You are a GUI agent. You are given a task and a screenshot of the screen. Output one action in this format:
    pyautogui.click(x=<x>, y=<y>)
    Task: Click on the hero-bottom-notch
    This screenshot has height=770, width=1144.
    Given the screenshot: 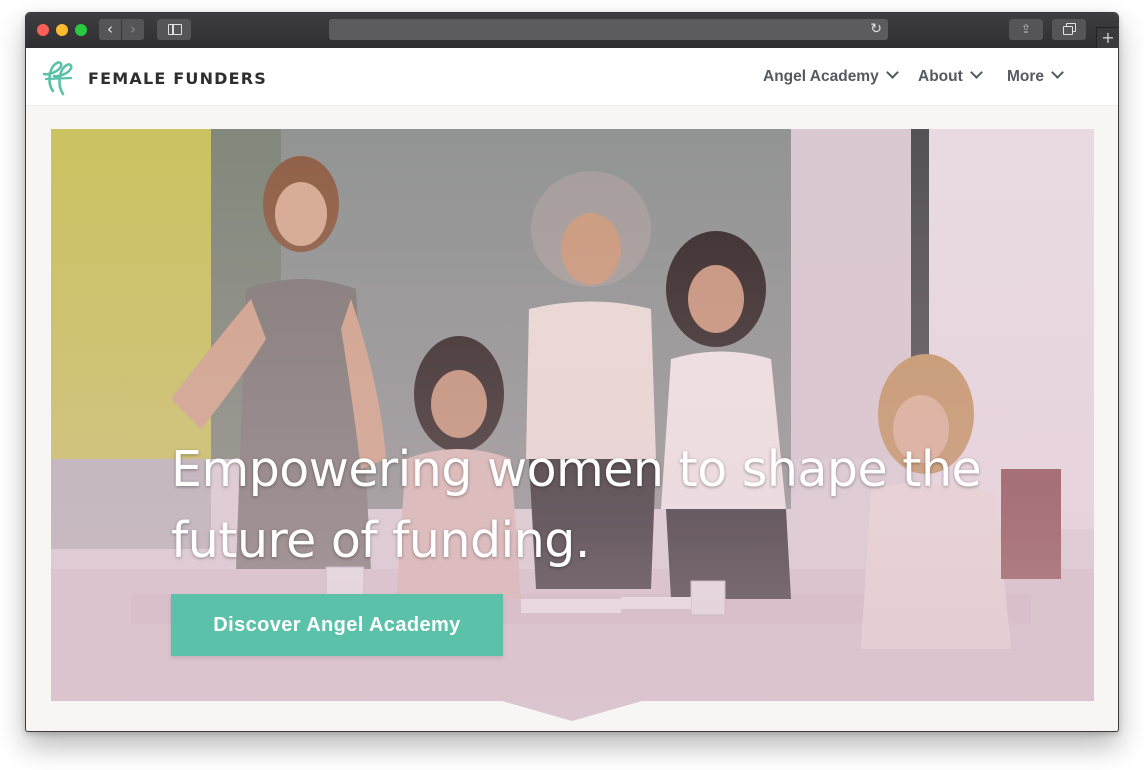 What is the action you would take?
    pyautogui.click(x=572, y=711)
    